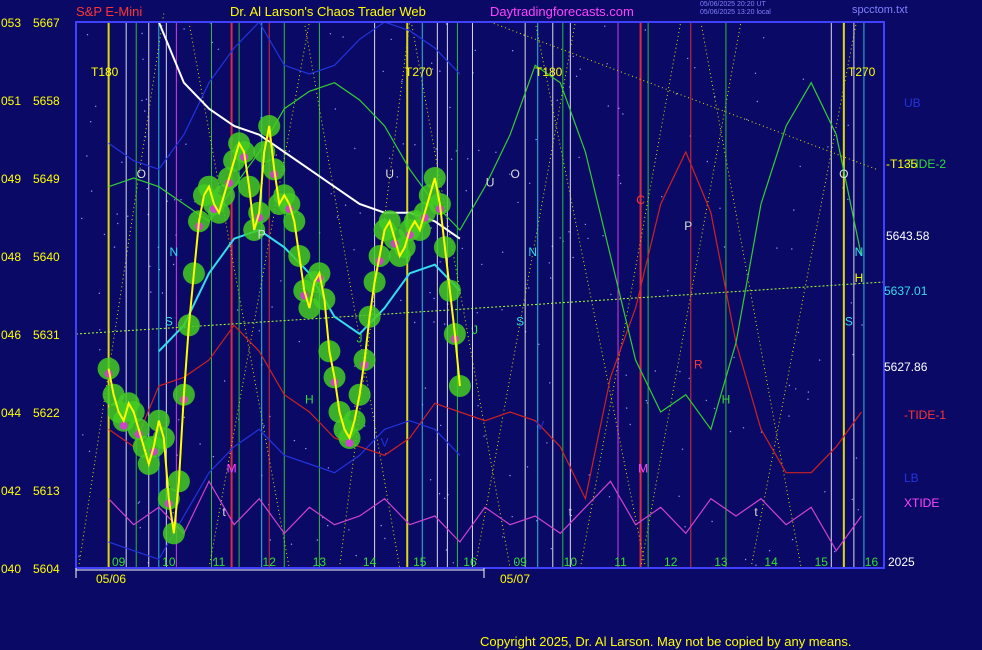 The image size is (982, 650). Describe the element at coordinates (169, 562) in the screenshot. I see `x-hour-label: 10` at that location.